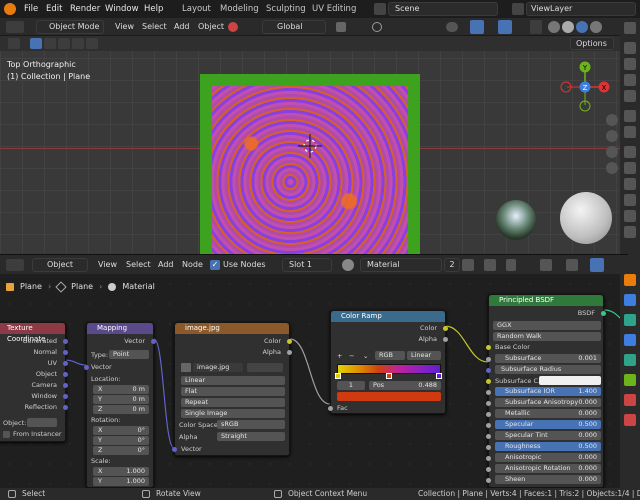 Image resolution: width=640 pixels, height=500 pixels. What do you see at coordinates (233, 402) in the screenshot?
I see `extension-dropdown: Repeat` at bounding box center [233, 402].